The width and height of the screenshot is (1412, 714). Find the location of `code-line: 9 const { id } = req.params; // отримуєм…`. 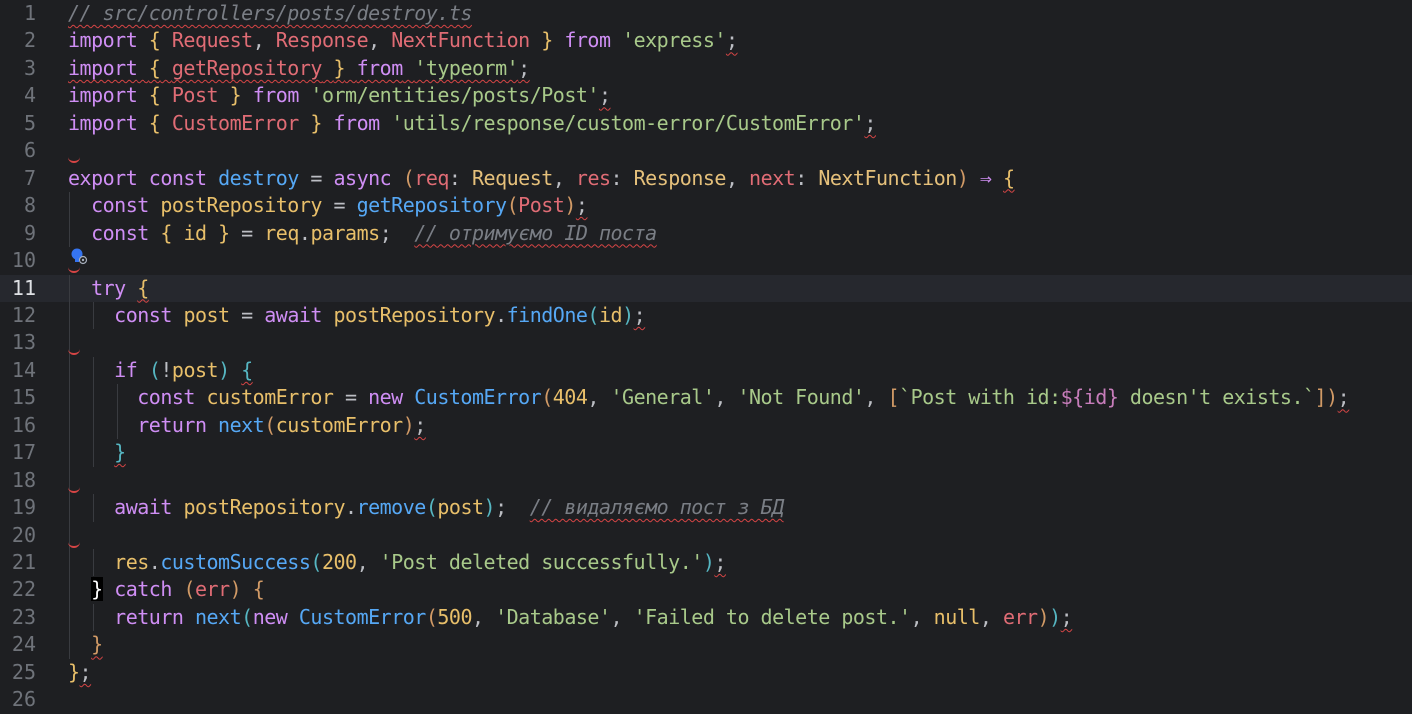

code-line: 9 const { id } = req.params; // отримуєм… is located at coordinates (706, 233).